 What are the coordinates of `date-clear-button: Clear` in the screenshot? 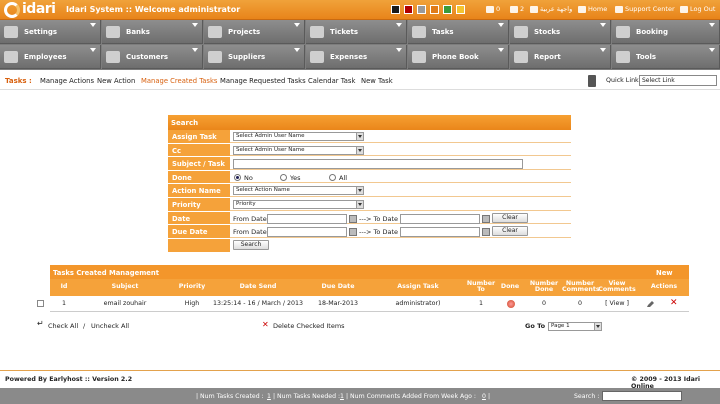 It's located at (510, 217).